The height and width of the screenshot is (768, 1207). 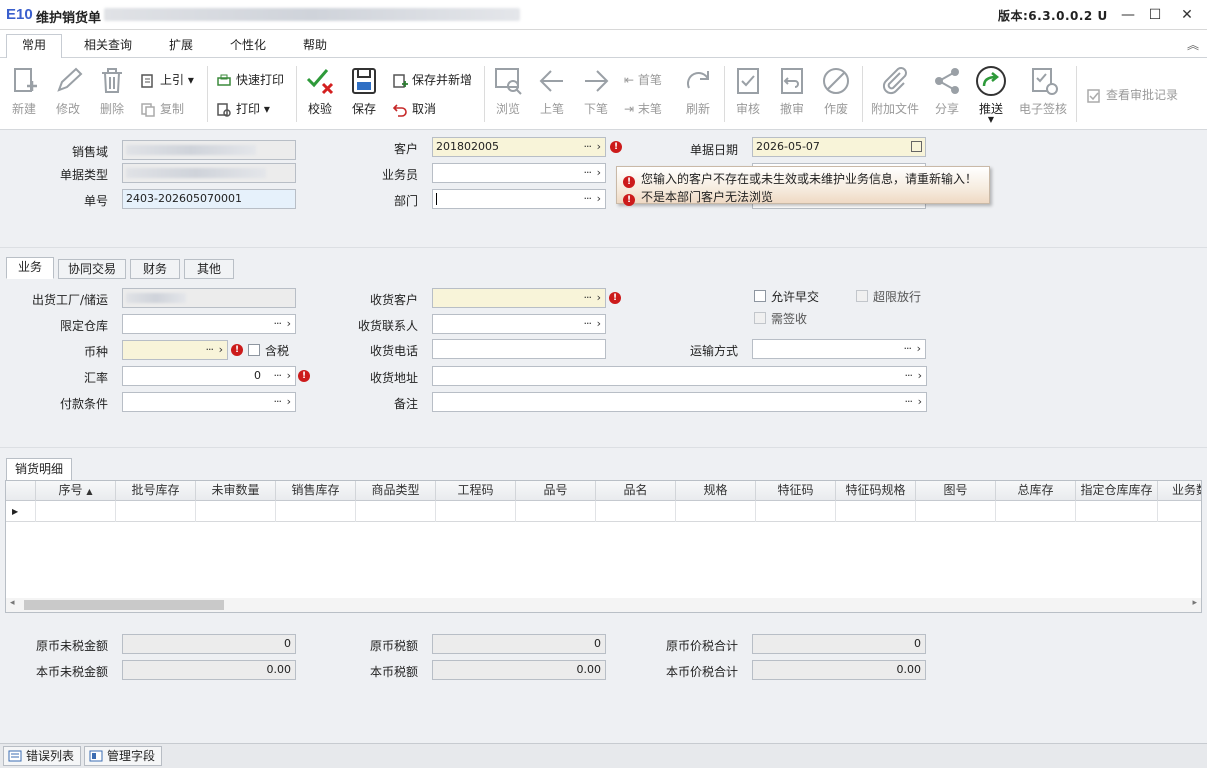 I want to click on doc-date-field: 2026-05-07, so click(x=839, y=147).